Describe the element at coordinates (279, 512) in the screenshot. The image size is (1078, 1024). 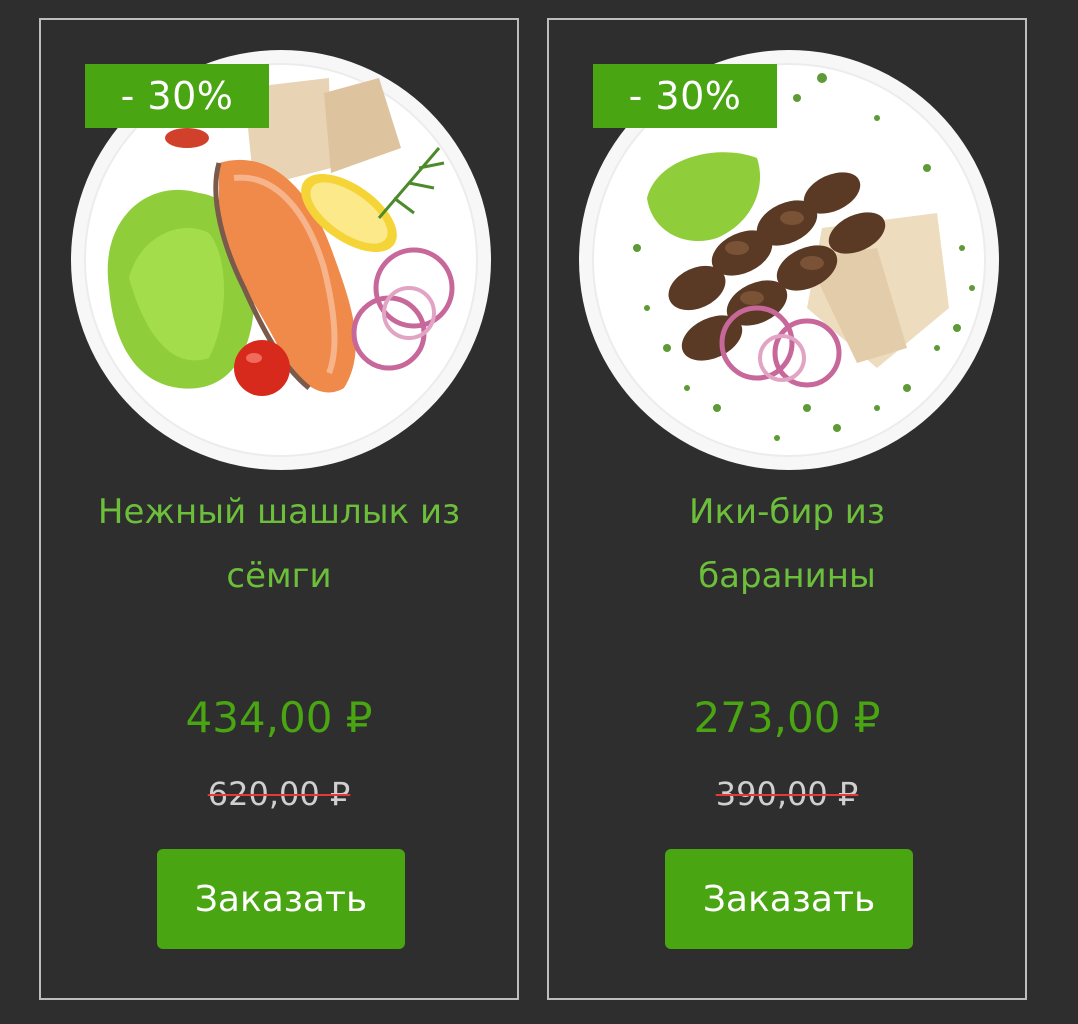
I see `product-title-line1: Нежный шашлык из` at that location.